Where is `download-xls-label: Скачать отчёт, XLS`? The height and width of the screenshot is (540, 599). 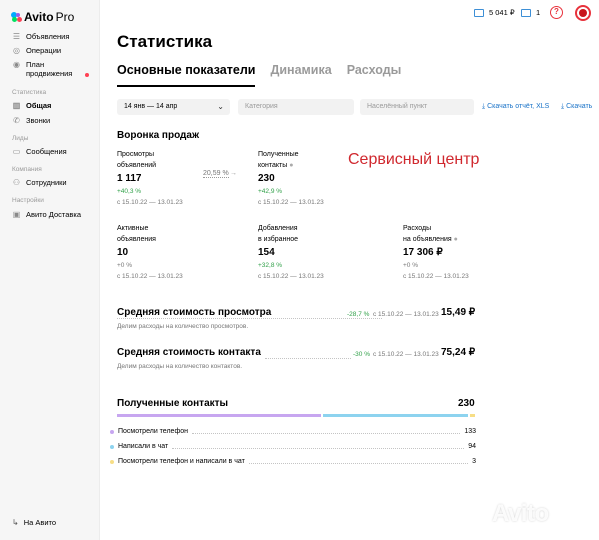 download-xls-label: Скачать отчёт, XLS is located at coordinates (518, 106).